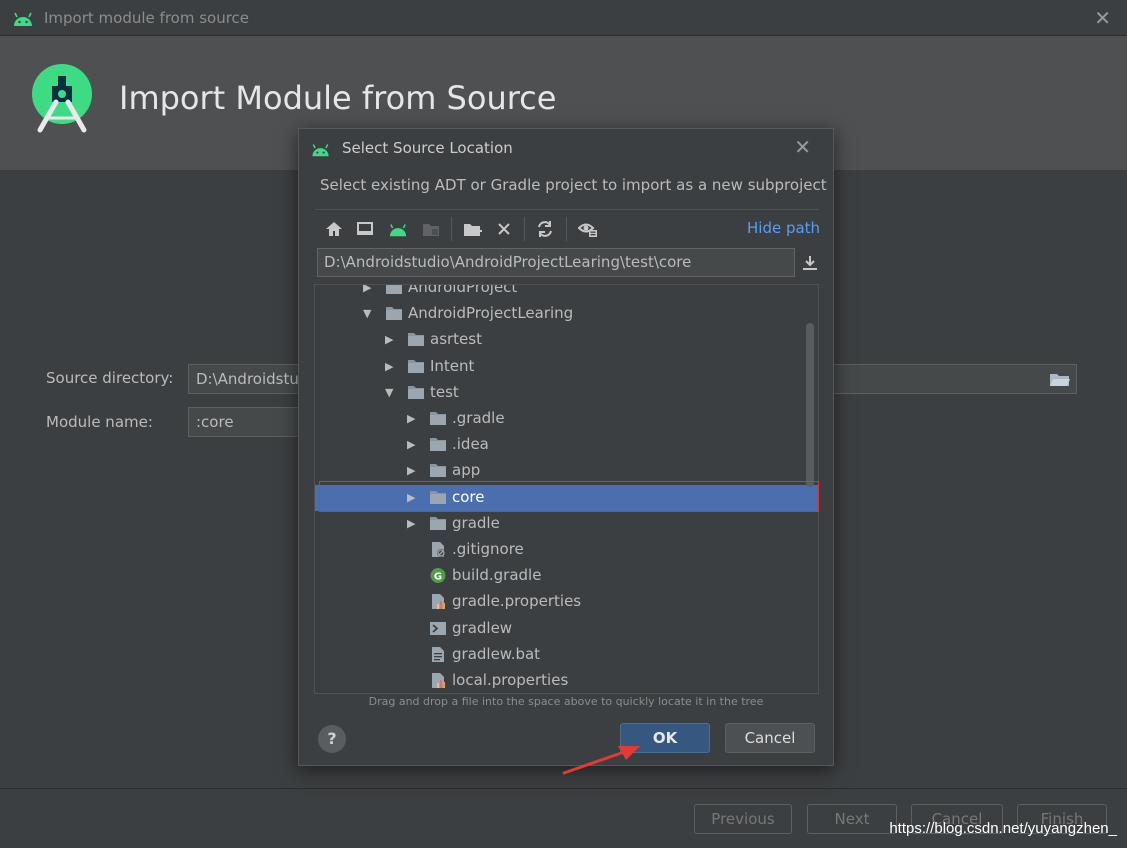 This screenshot has height=848, width=1127. I want to click on source-directory-label: Source directory:, so click(110, 378).